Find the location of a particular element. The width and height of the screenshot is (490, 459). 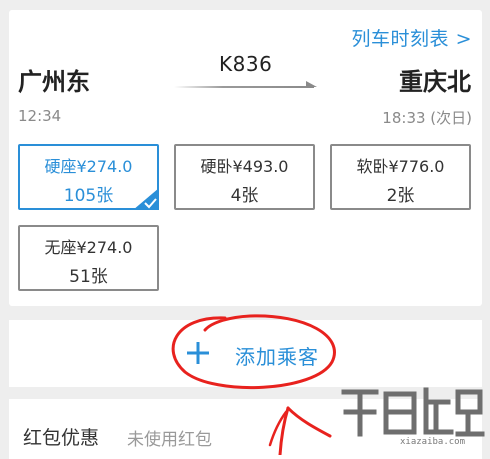

plus-icon is located at coordinates (198, 353).